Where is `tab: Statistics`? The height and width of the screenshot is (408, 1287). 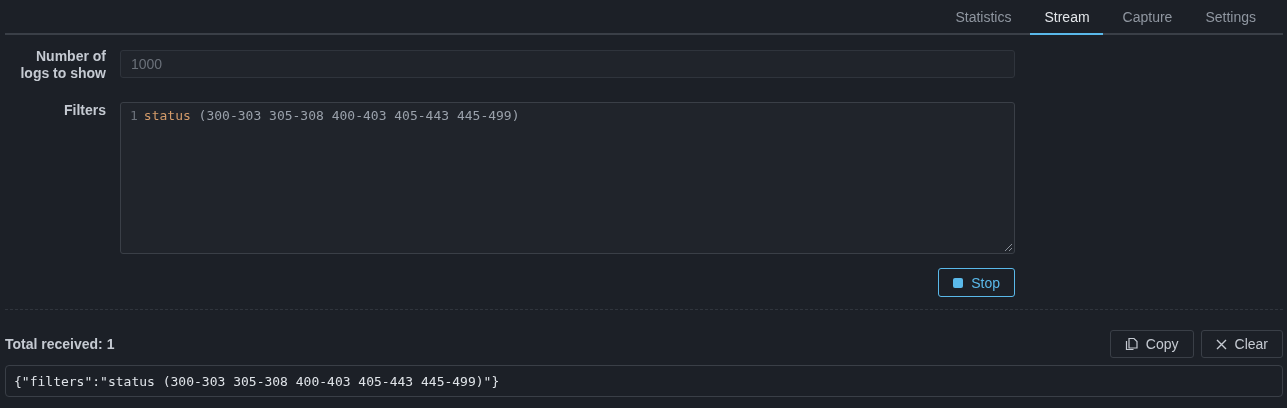 tab: Statistics is located at coordinates (983, 17).